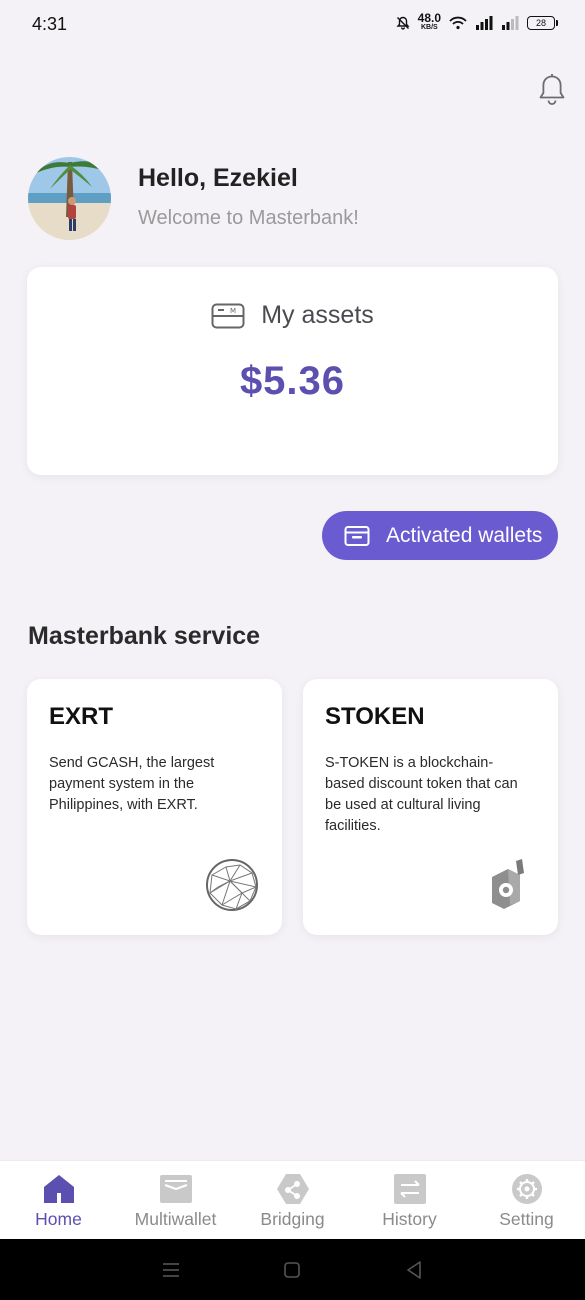  What do you see at coordinates (409, 1219) in the screenshot?
I see `nav-label: History` at bounding box center [409, 1219].